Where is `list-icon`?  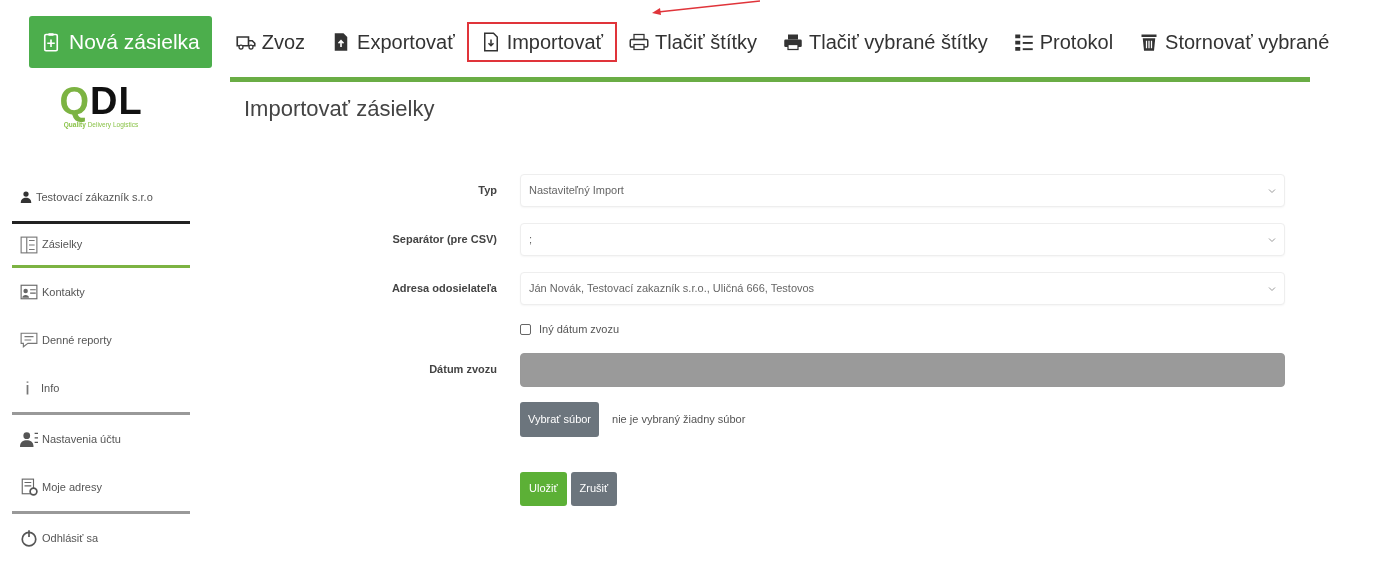
list-icon is located at coordinates (29, 244).